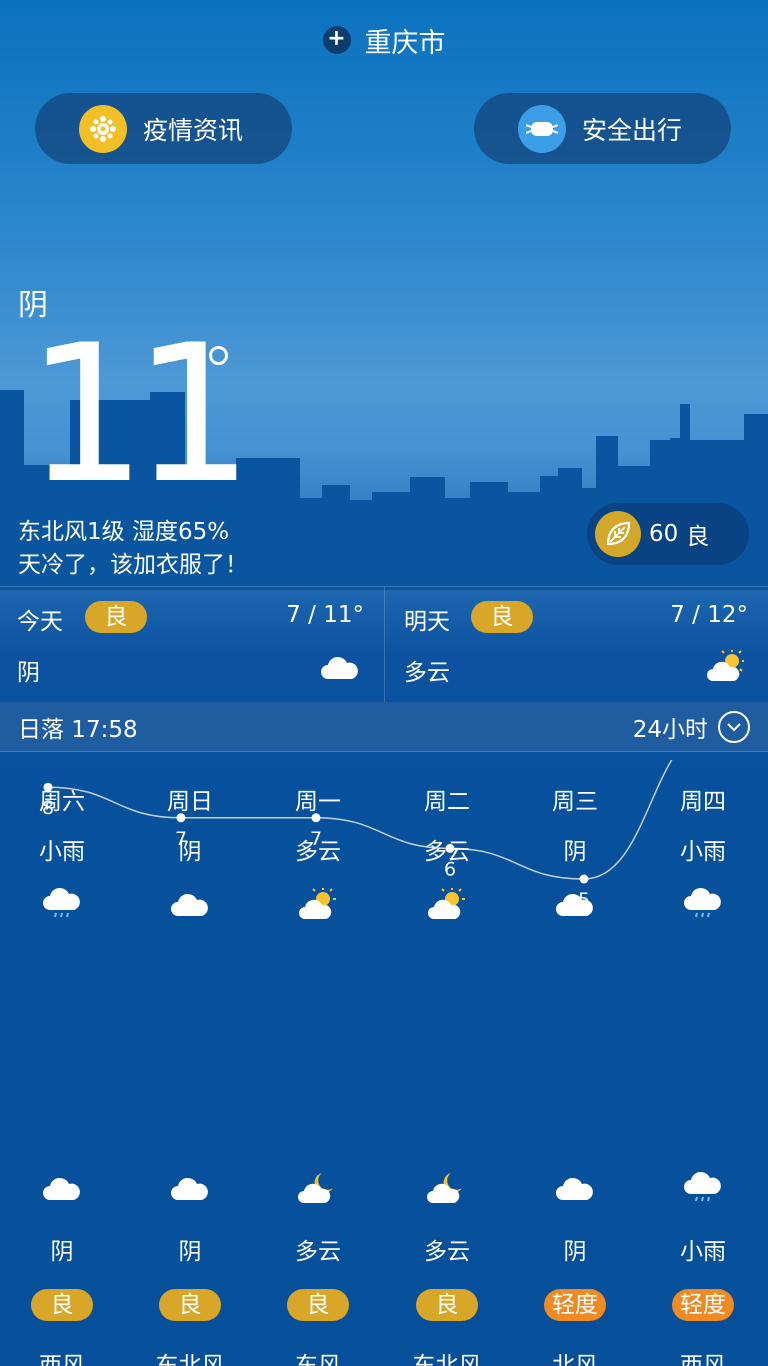  What do you see at coordinates (447, 802) in the screenshot?
I see `forecast-weekday: 周二` at bounding box center [447, 802].